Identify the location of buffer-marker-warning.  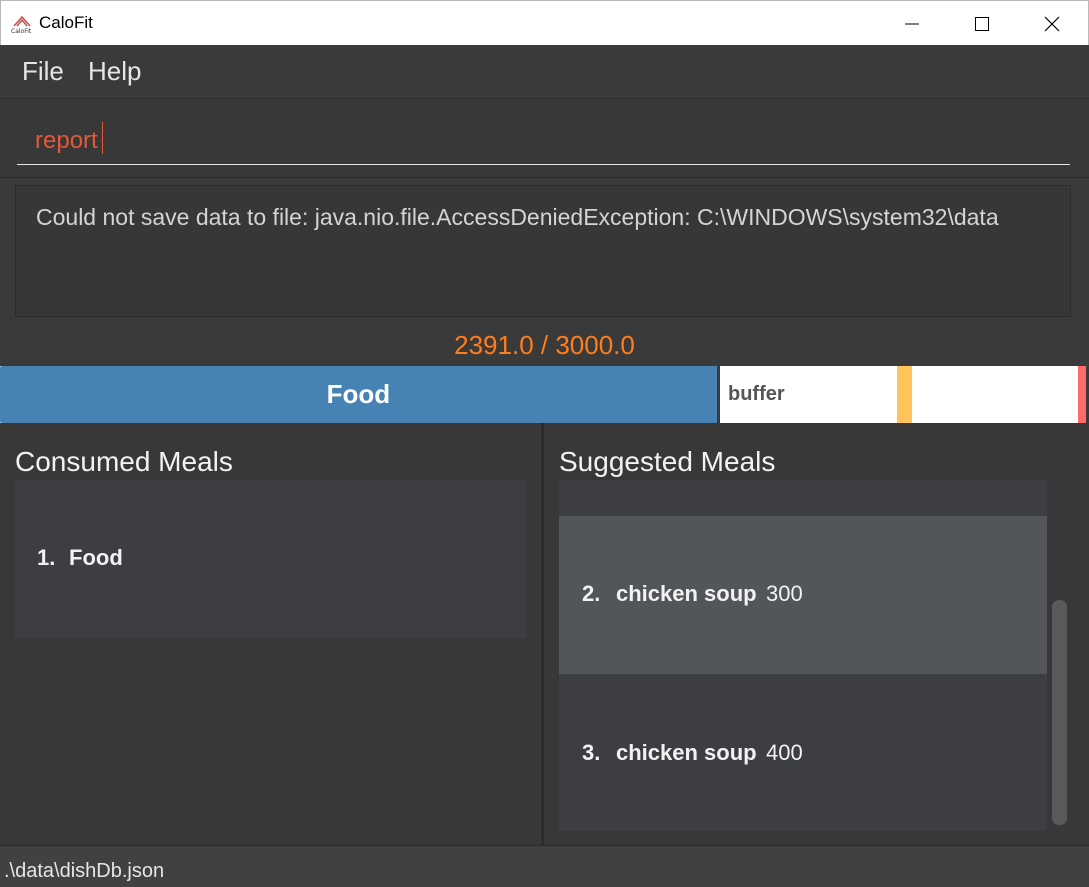
(904, 394).